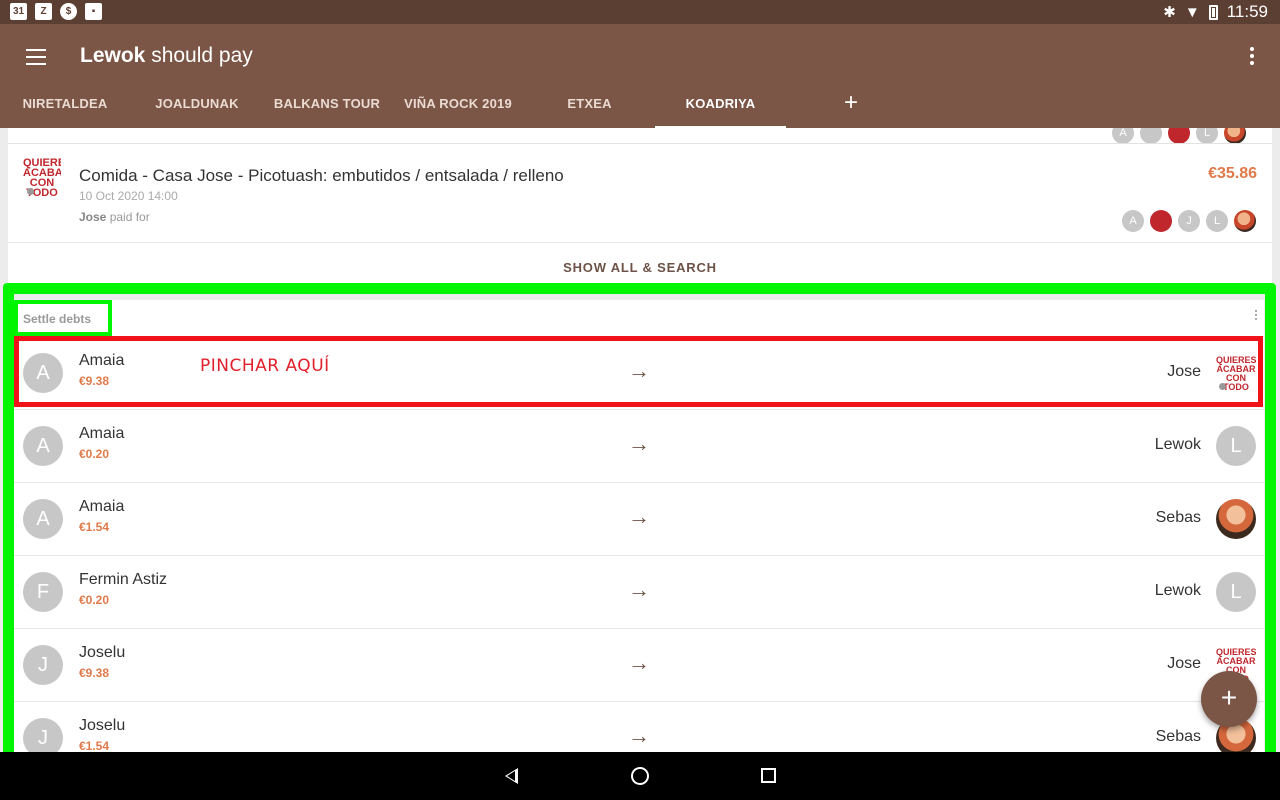 The height and width of the screenshot is (800, 1280). Describe the element at coordinates (1236, 373) in the screenshot. I see `creditor-avatar: QUIERES ACABAR CON TODO` at that location.